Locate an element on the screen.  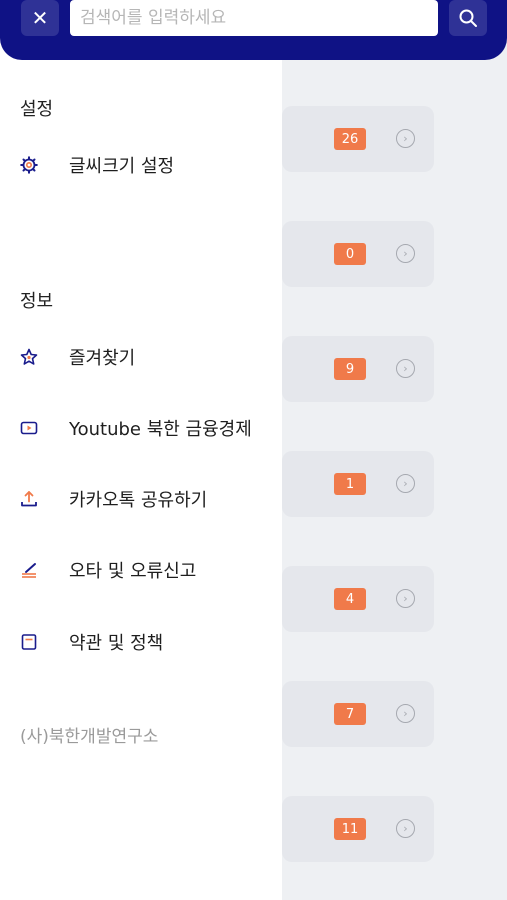
menu-item-terms: 약관 및 정책 is located at coordinates (141, 642).